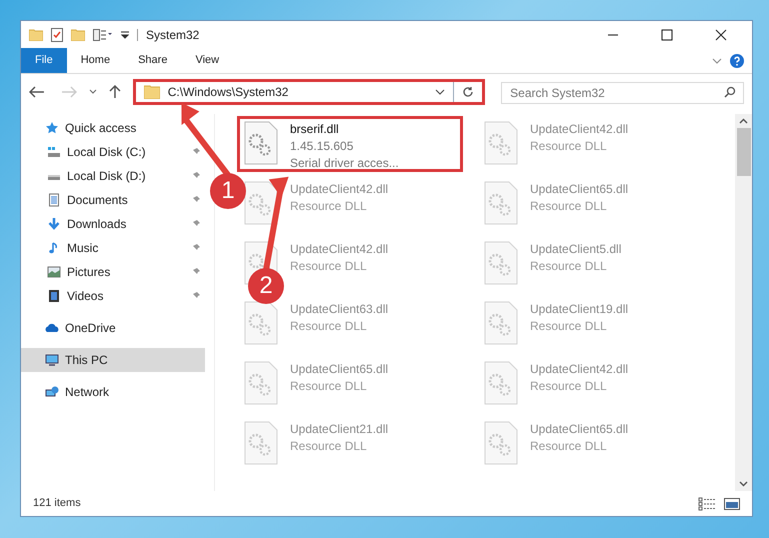 This screenshot has width=769, height=538. What do you see at coordinates (707, 503) in the screenshot?
I see `details-view-icon` at bounding box center [707, 503].